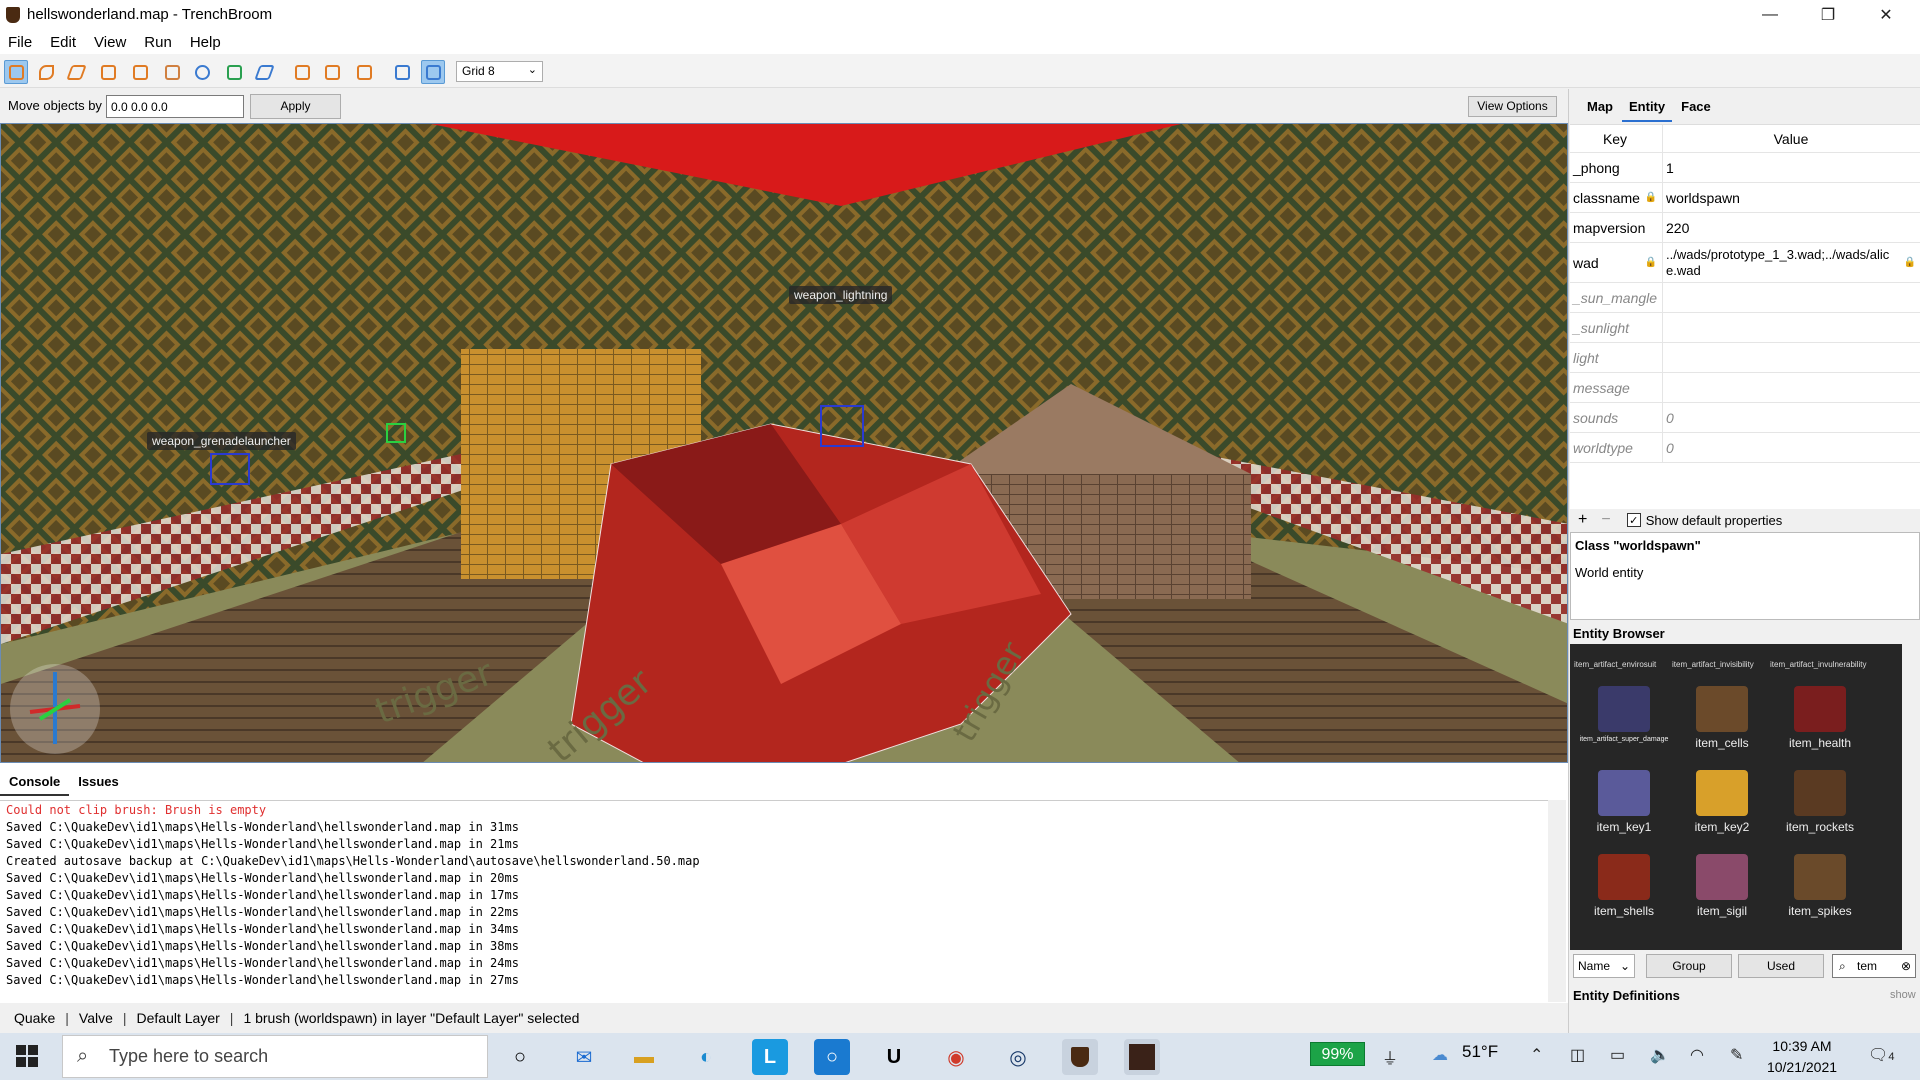 This screenshot has width=1920, height=1080. I want to click on property-key: sounds, so click(1616, 417).